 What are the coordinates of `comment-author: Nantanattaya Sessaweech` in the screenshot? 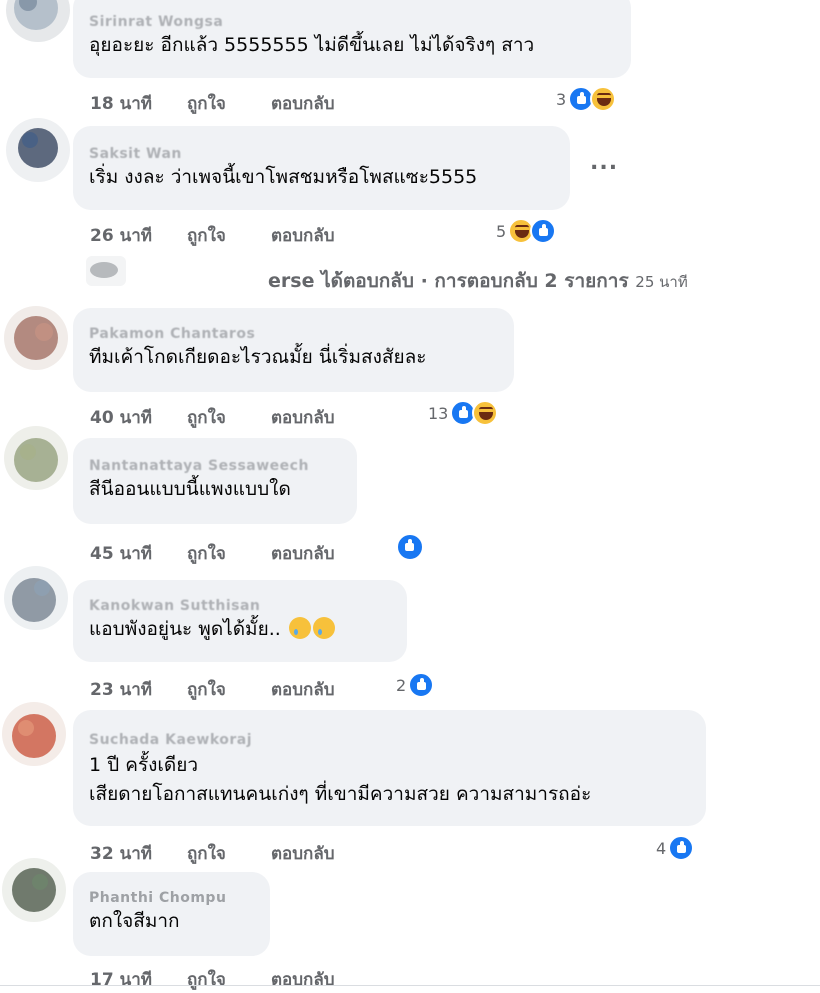 It's located at (216, 466).